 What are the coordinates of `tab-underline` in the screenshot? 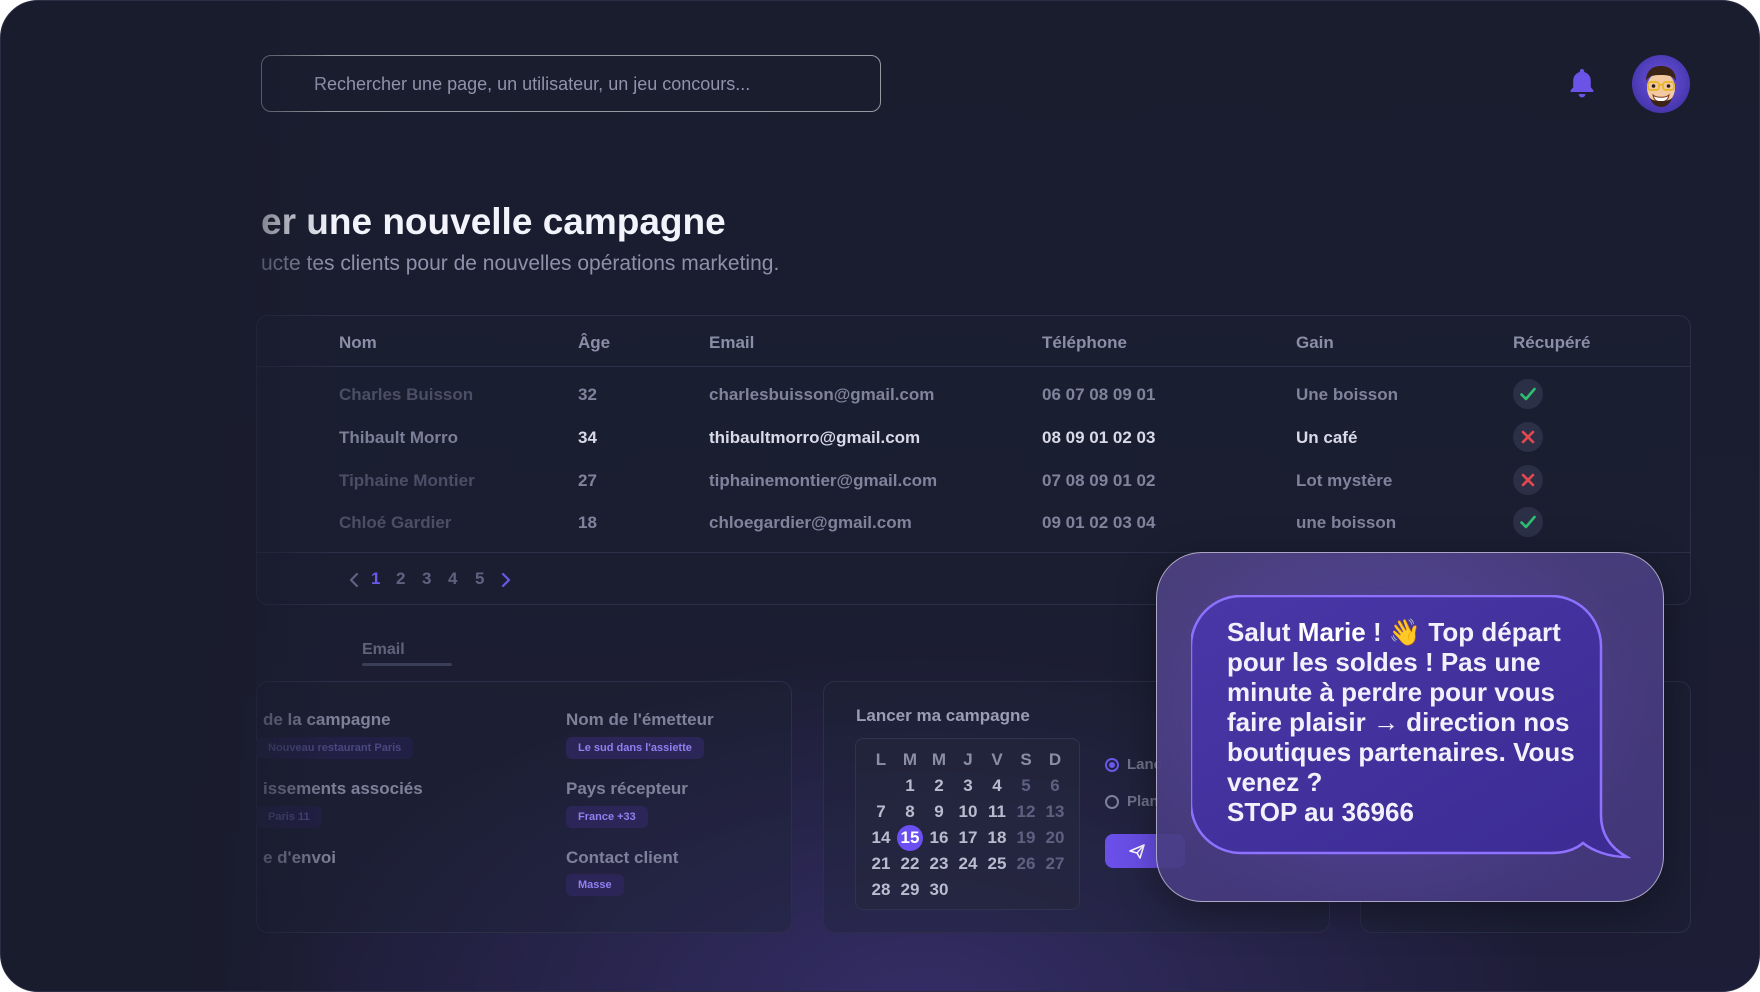 It's located at (407, 664).